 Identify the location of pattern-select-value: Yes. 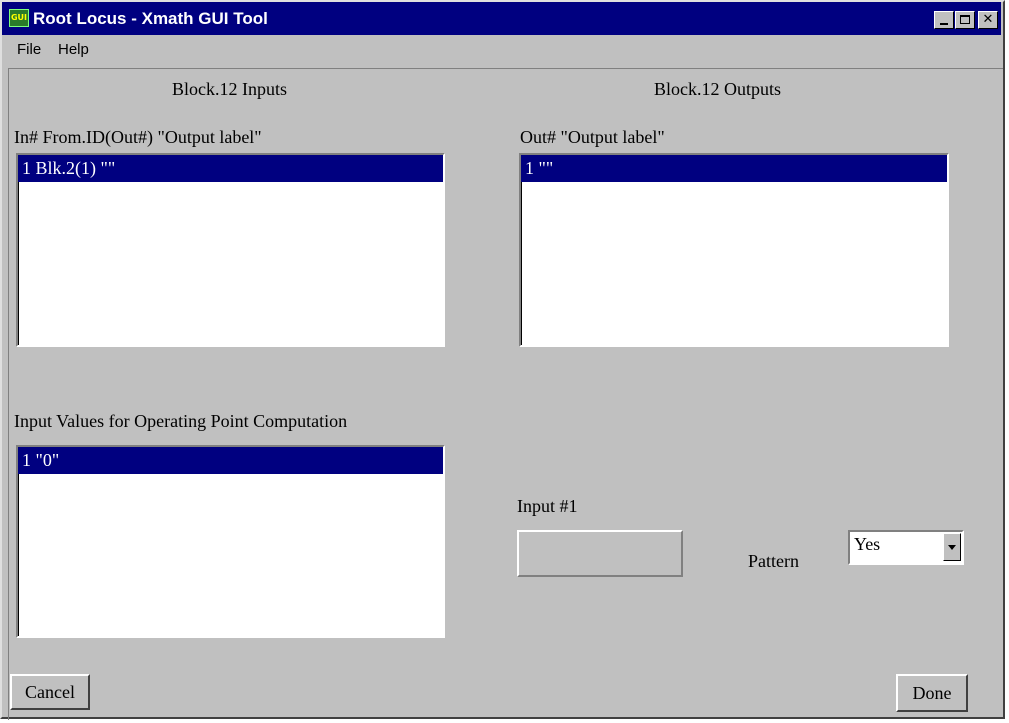
(867, 544).